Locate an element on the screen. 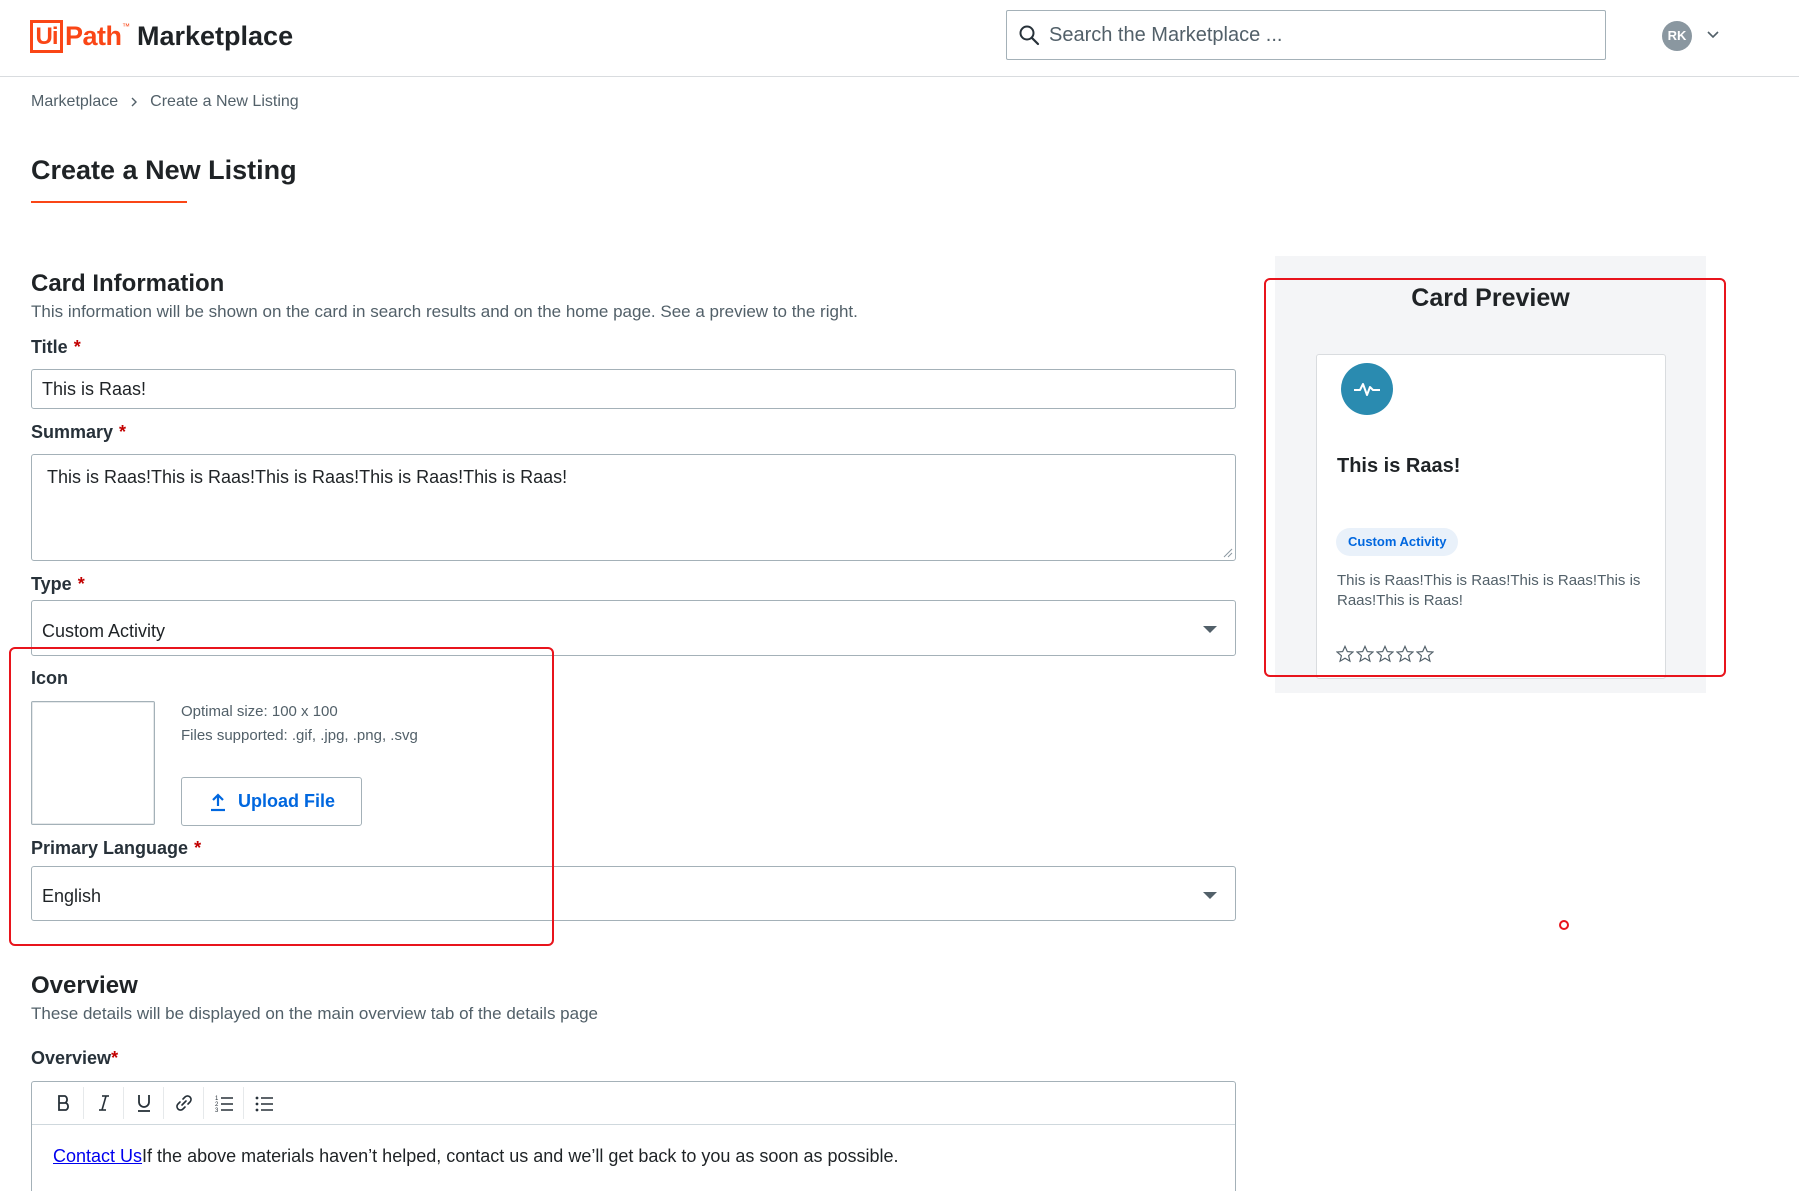  overview-heading: Overview is located at coordinates (84, 985).